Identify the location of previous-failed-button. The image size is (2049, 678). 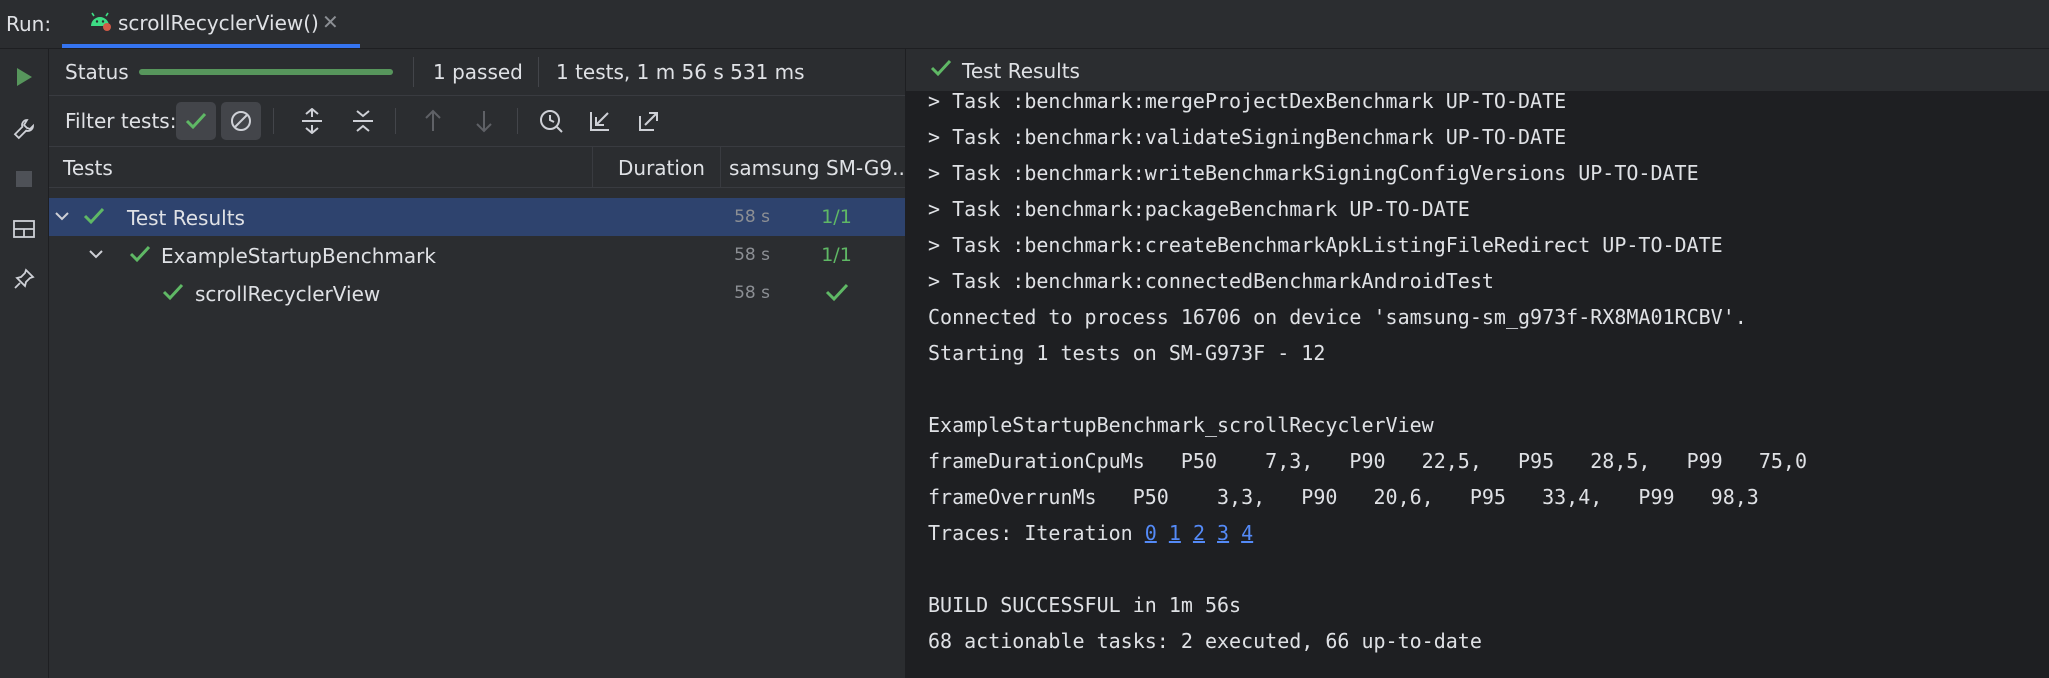
(433, 121).